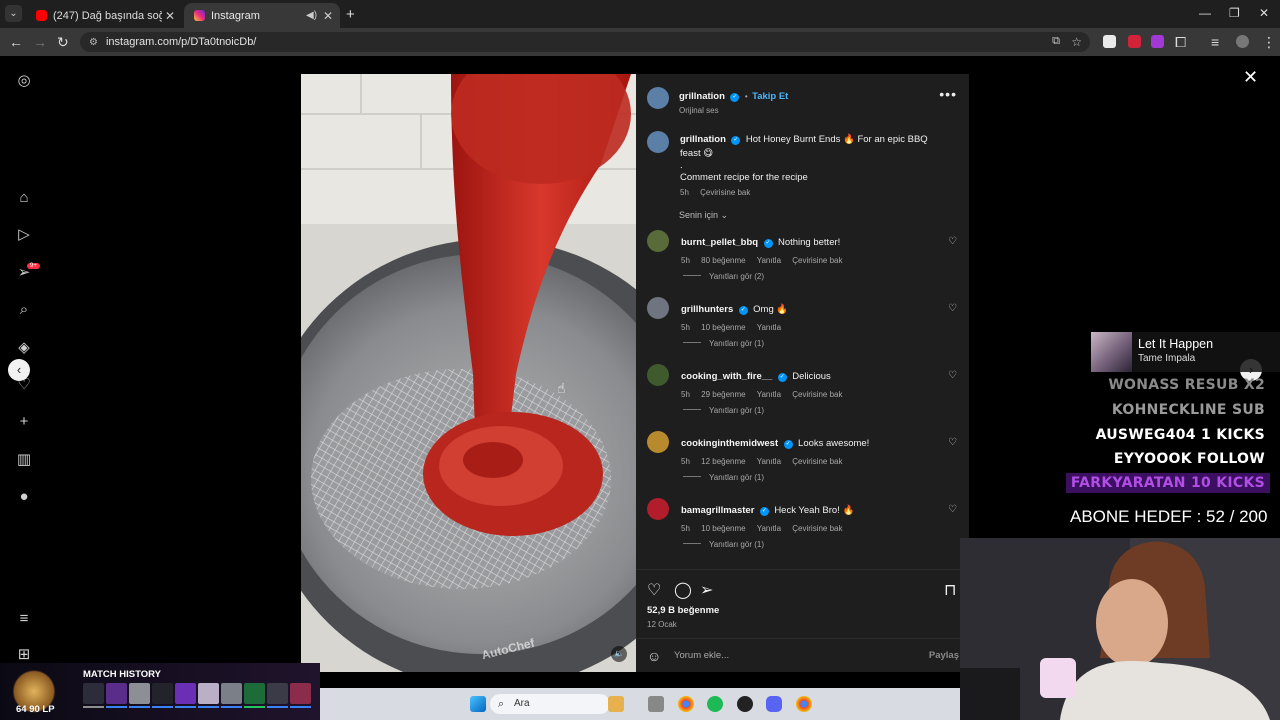 This screenshot has height=720, width=1280. What do you see at coordinates (733, 110) in the screenshot?
I see `audio-label: Orijinal ses` at bounding box center [733, 110].